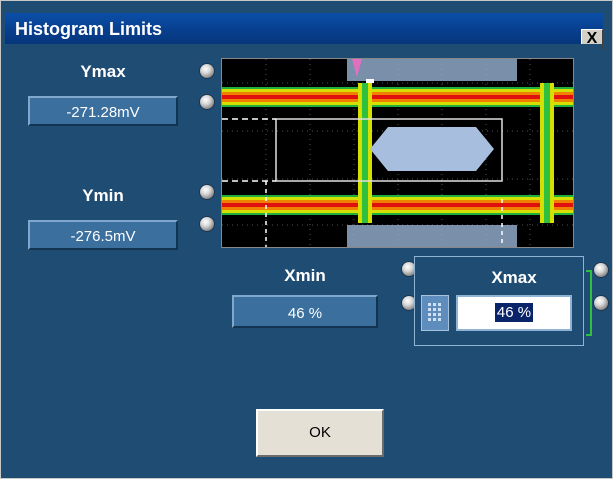 This screenshot has width=613, height=479. What do you see at coordinates (305, 275) in the screenshot?
I see `xmin-label: Xmin` at bounding box center [305, 275].